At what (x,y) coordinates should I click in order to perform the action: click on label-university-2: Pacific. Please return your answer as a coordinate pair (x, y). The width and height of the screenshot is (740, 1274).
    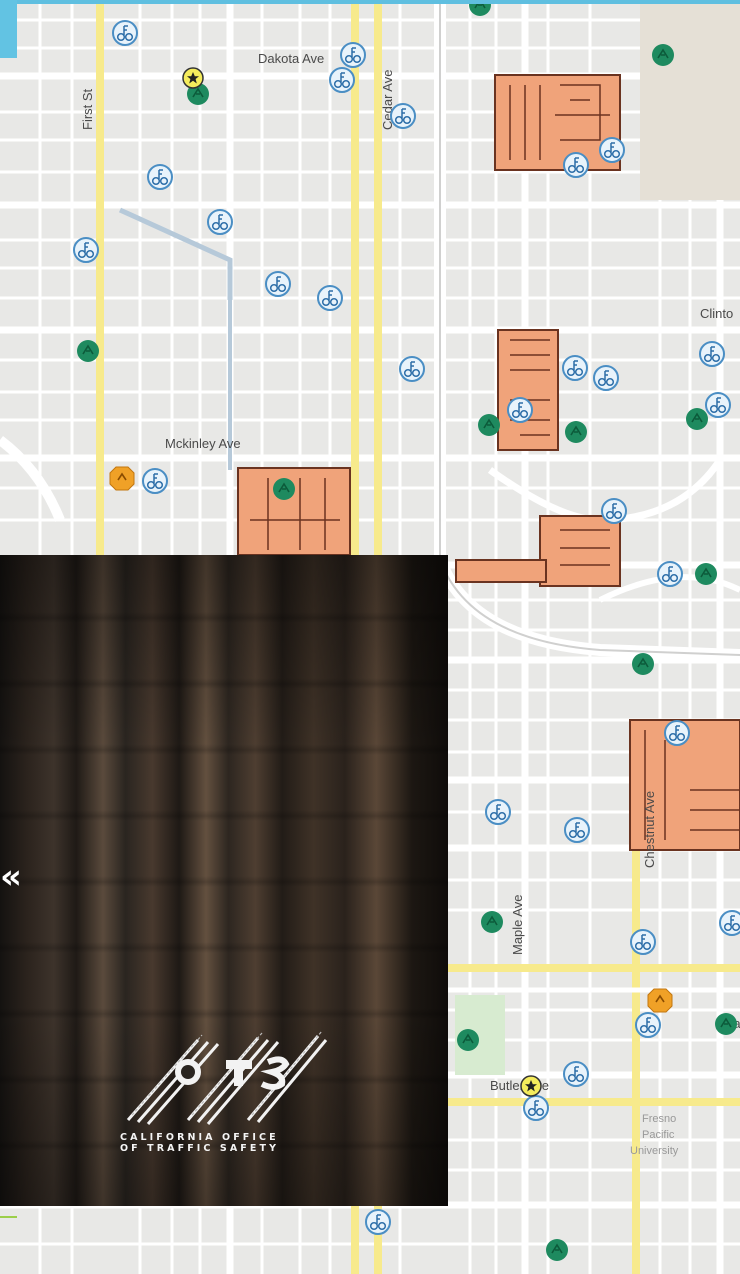
    Looking at the image, I should click on (658, 1135).